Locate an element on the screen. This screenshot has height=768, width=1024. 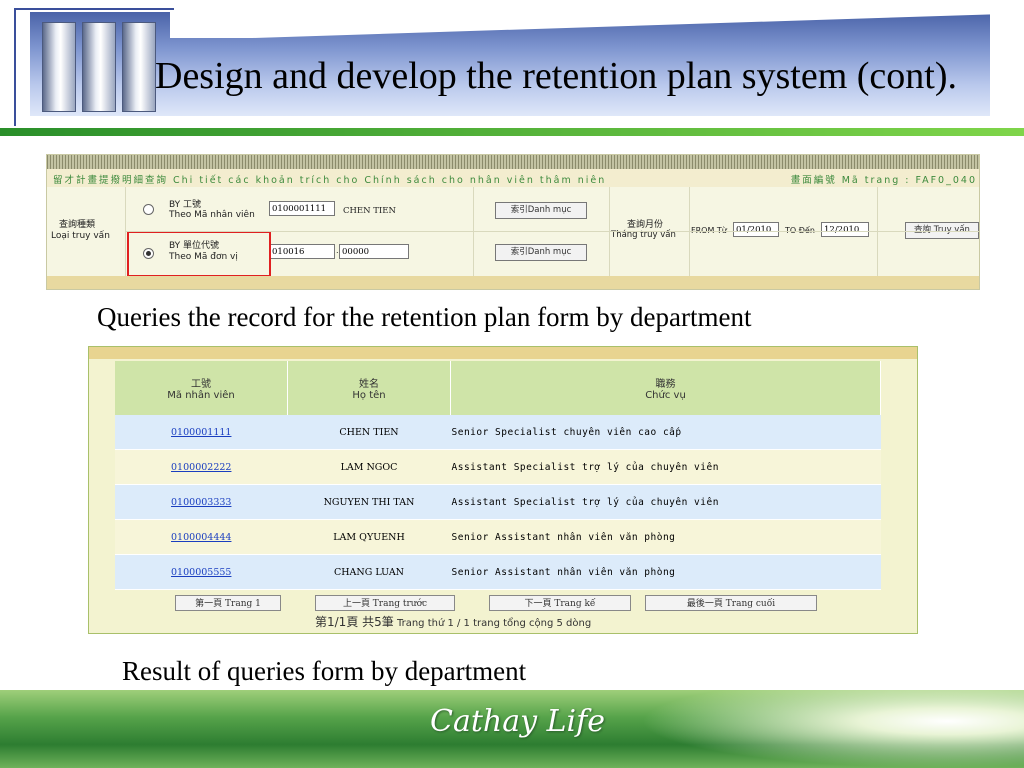
employee-id-cell: 0100002222 is located at coordinates (201, 467).